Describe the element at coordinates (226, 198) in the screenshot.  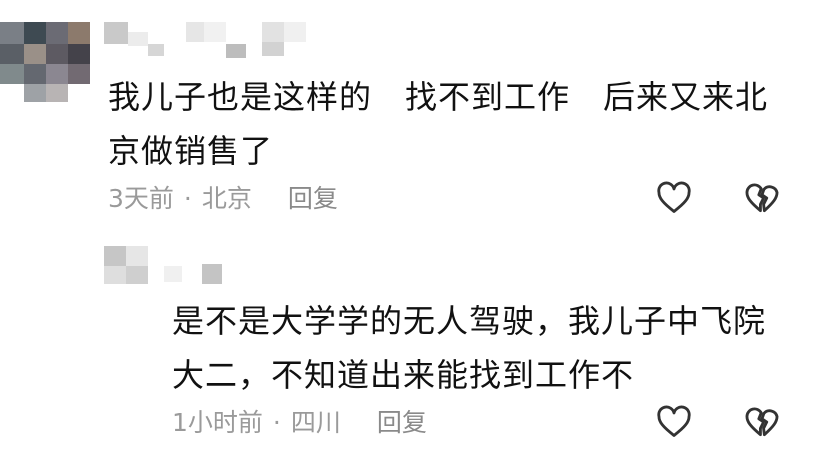
I see `comment-location: 北京` at that location.